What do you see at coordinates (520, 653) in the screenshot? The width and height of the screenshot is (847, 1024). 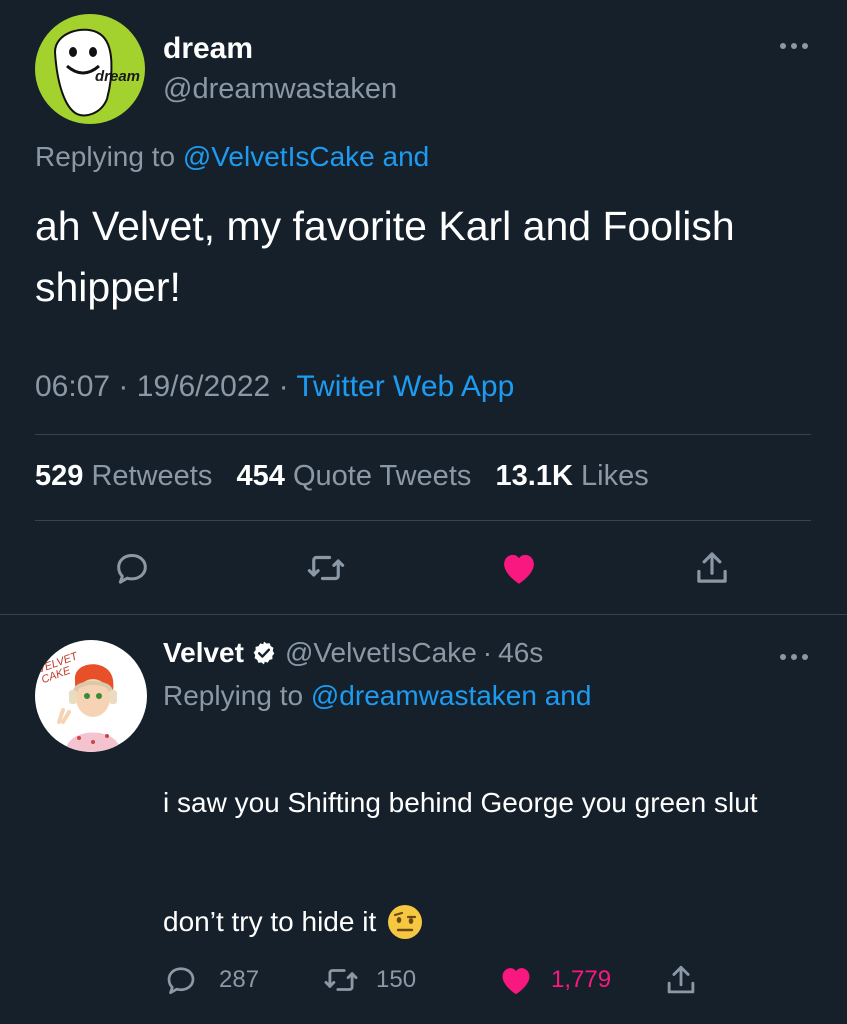 I see `tweet-time-ago: 46s` at bounding box center [520, 653].